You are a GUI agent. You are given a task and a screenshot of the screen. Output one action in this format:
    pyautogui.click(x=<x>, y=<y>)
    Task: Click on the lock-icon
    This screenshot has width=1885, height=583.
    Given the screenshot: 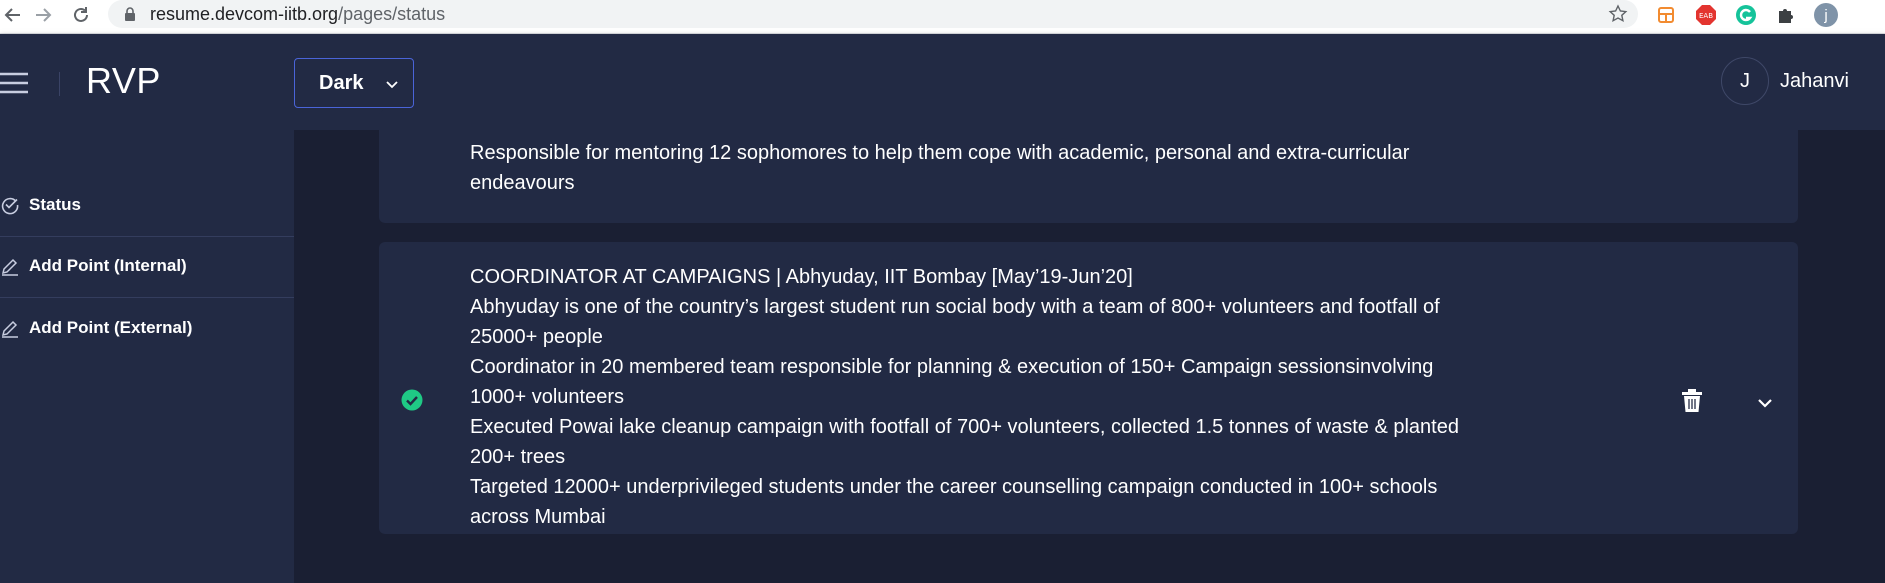 What is the action you would take?
    pyautogui.click(x=130, y=14)
    